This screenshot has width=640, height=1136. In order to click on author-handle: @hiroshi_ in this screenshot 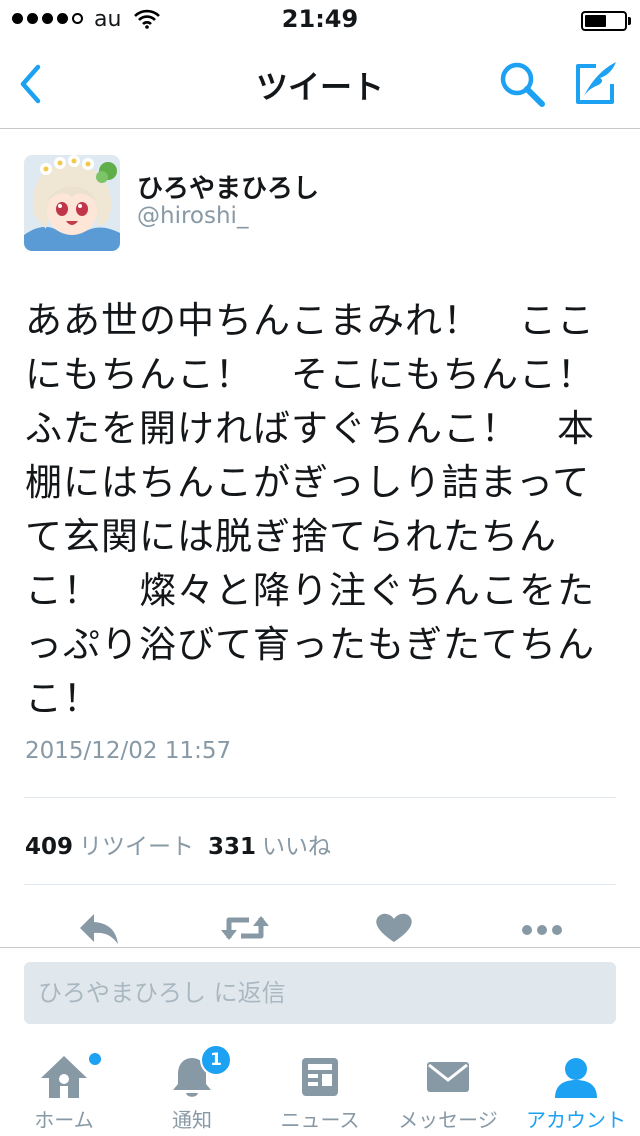, I will do `click(192, 216)`.